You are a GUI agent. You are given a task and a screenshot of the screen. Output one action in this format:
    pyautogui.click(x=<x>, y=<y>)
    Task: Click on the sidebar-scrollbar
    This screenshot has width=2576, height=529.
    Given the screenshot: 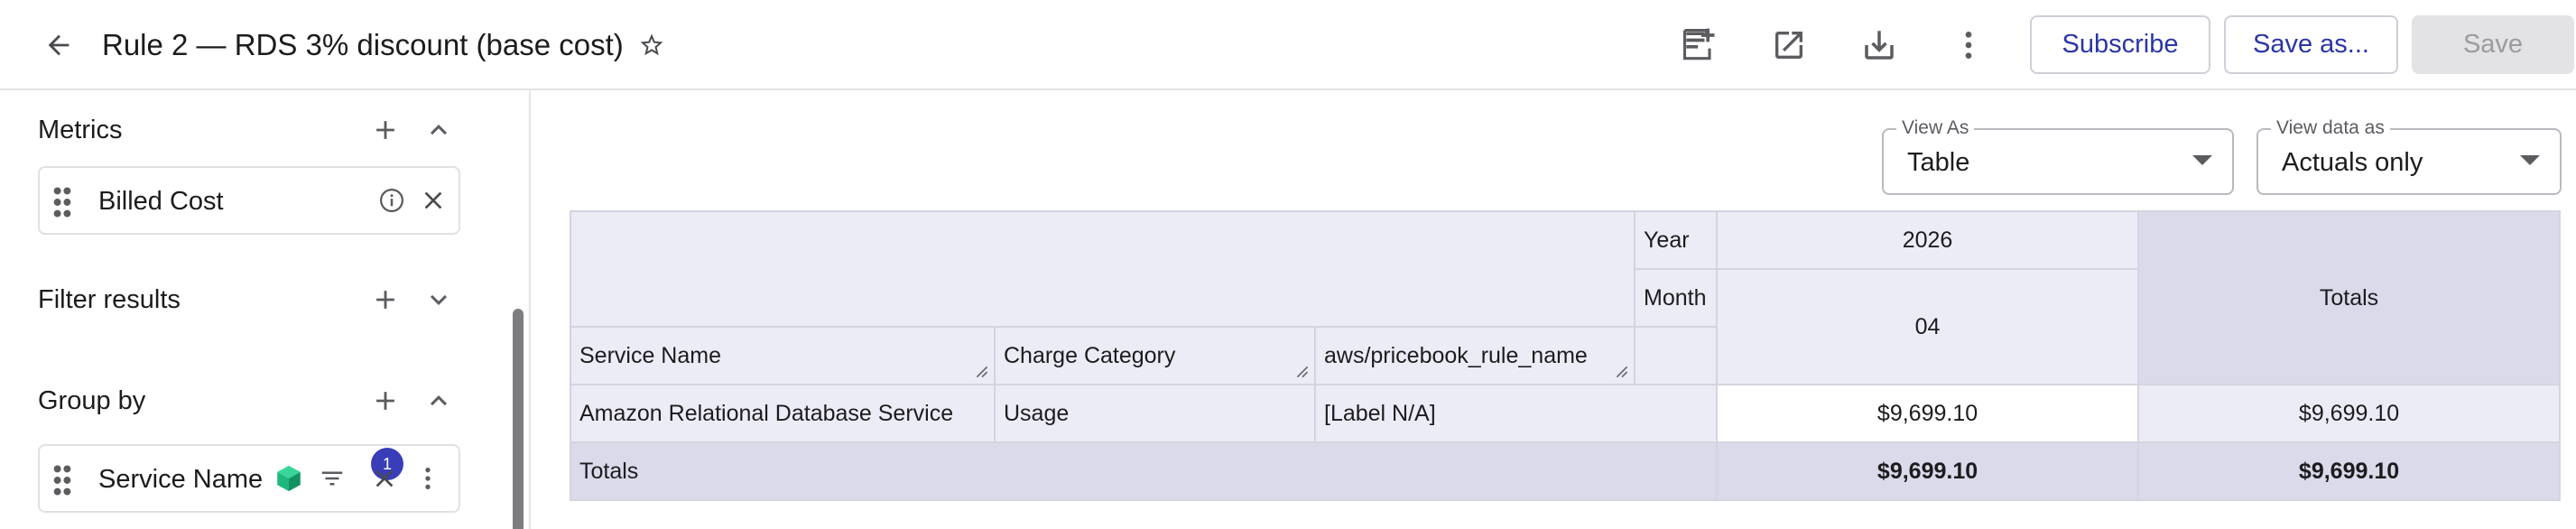 What is the action you would take?
    pyautogui.click(x=518, y=419)
    